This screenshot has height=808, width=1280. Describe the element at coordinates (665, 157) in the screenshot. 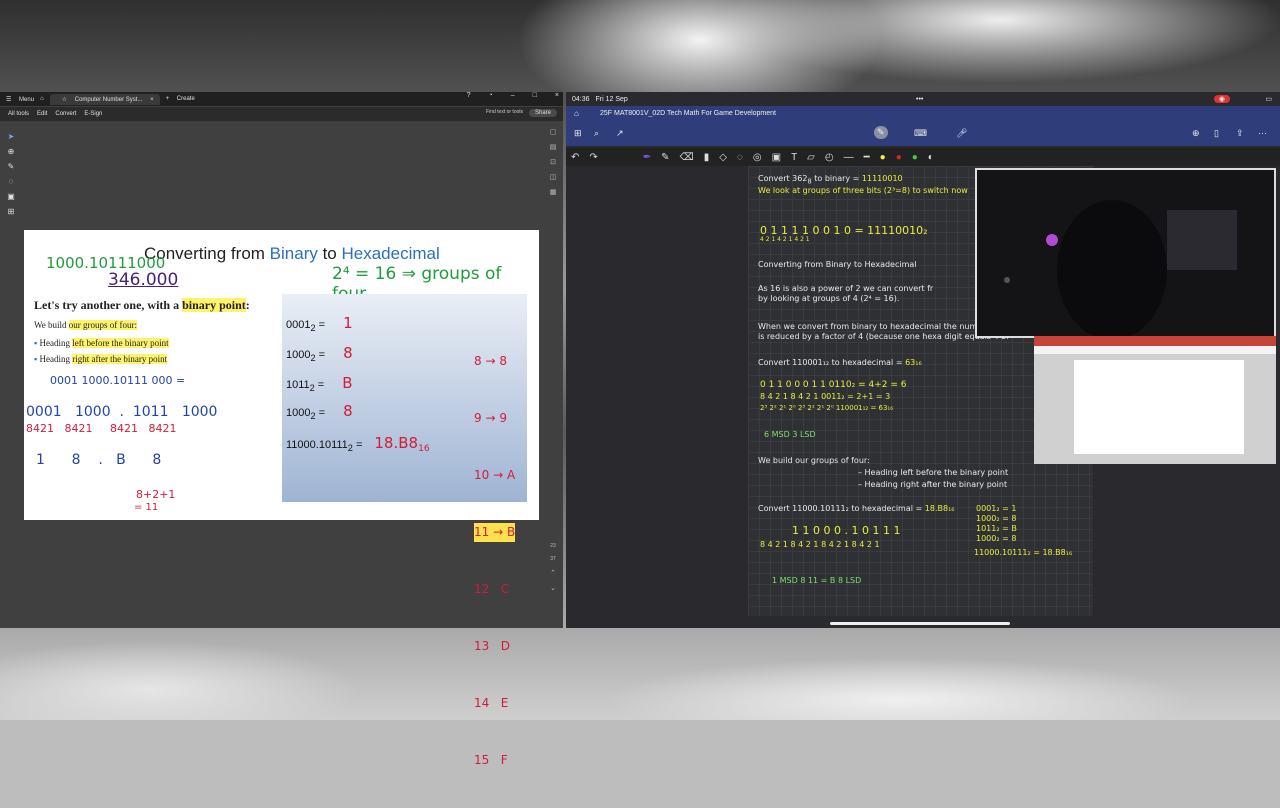

I see `pencil-tool-icon: ✎` at that location.